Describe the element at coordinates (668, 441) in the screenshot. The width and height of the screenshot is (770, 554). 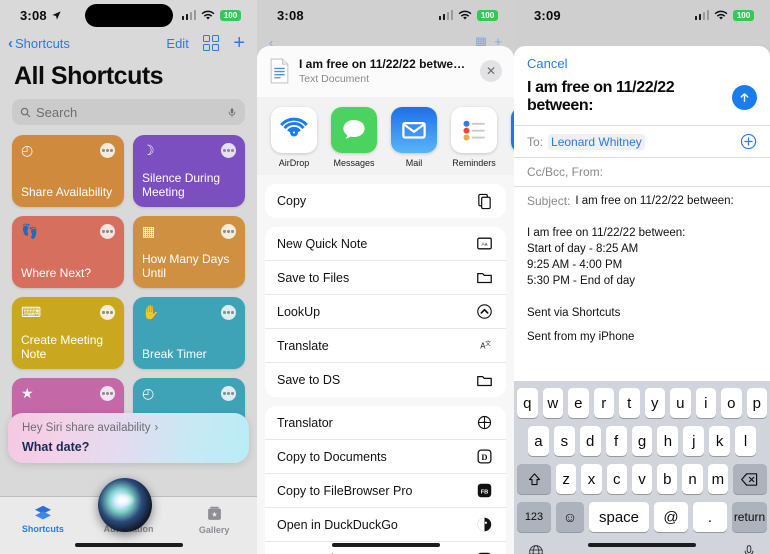
I see `key-h: h` at that location.